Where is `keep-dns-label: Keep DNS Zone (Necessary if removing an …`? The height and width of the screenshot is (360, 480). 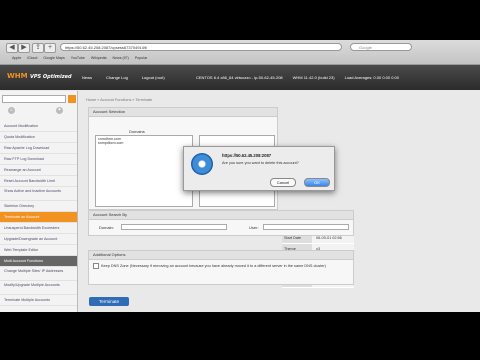
keep-dns-label: Keep DNS Zone (Necessary if removing an … is located at coordinates (213, 266).